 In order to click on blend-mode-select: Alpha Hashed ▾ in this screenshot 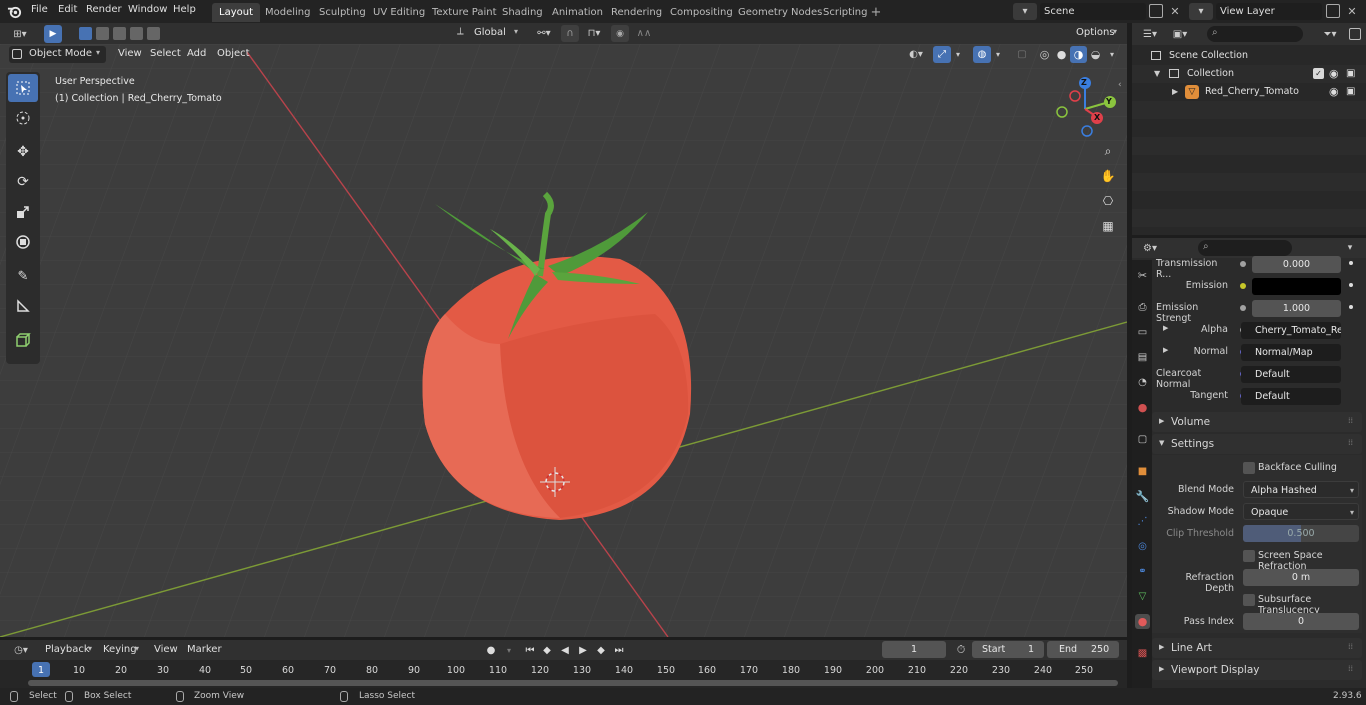, I will do `click(1301, 489)`.